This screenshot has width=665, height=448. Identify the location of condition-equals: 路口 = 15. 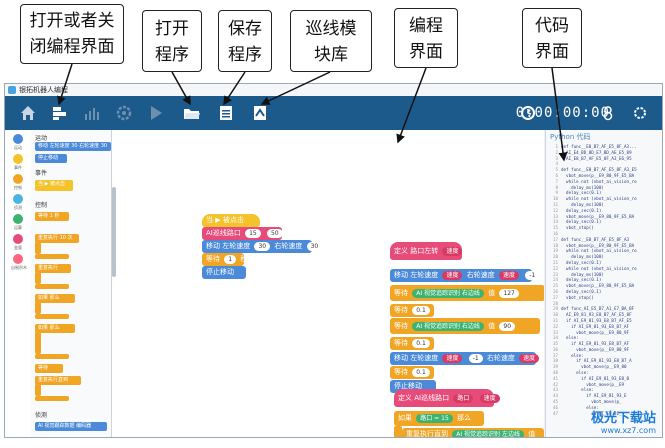
(434, 418).